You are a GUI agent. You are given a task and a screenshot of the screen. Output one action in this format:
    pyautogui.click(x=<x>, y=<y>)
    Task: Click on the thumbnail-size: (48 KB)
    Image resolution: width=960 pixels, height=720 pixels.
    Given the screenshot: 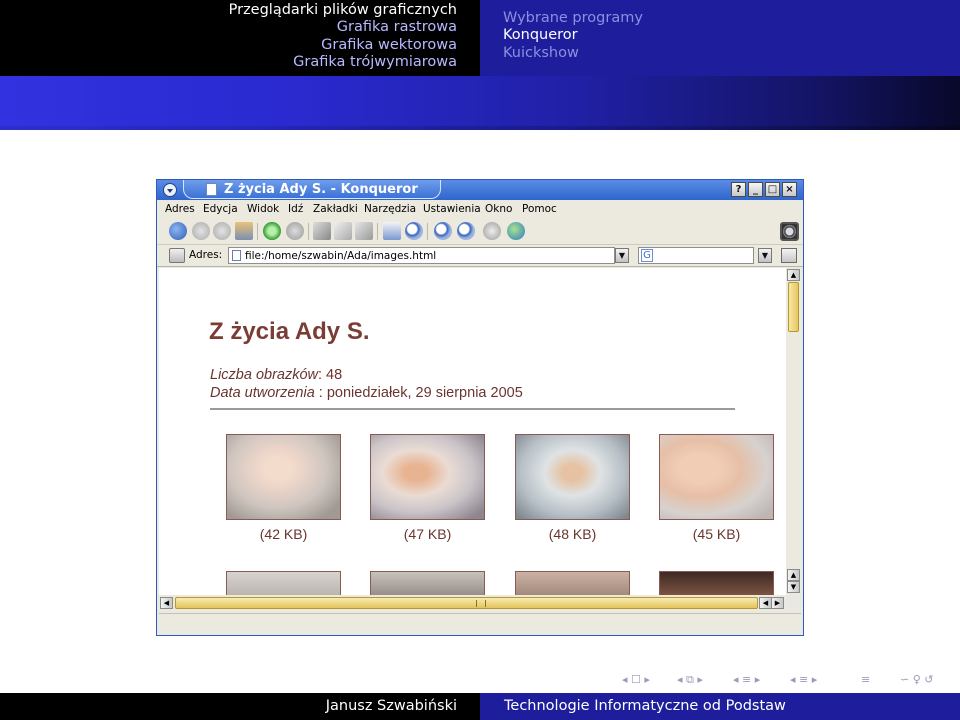 What is the action you would take?
    pyautogui.click(x=572, y=534)
    